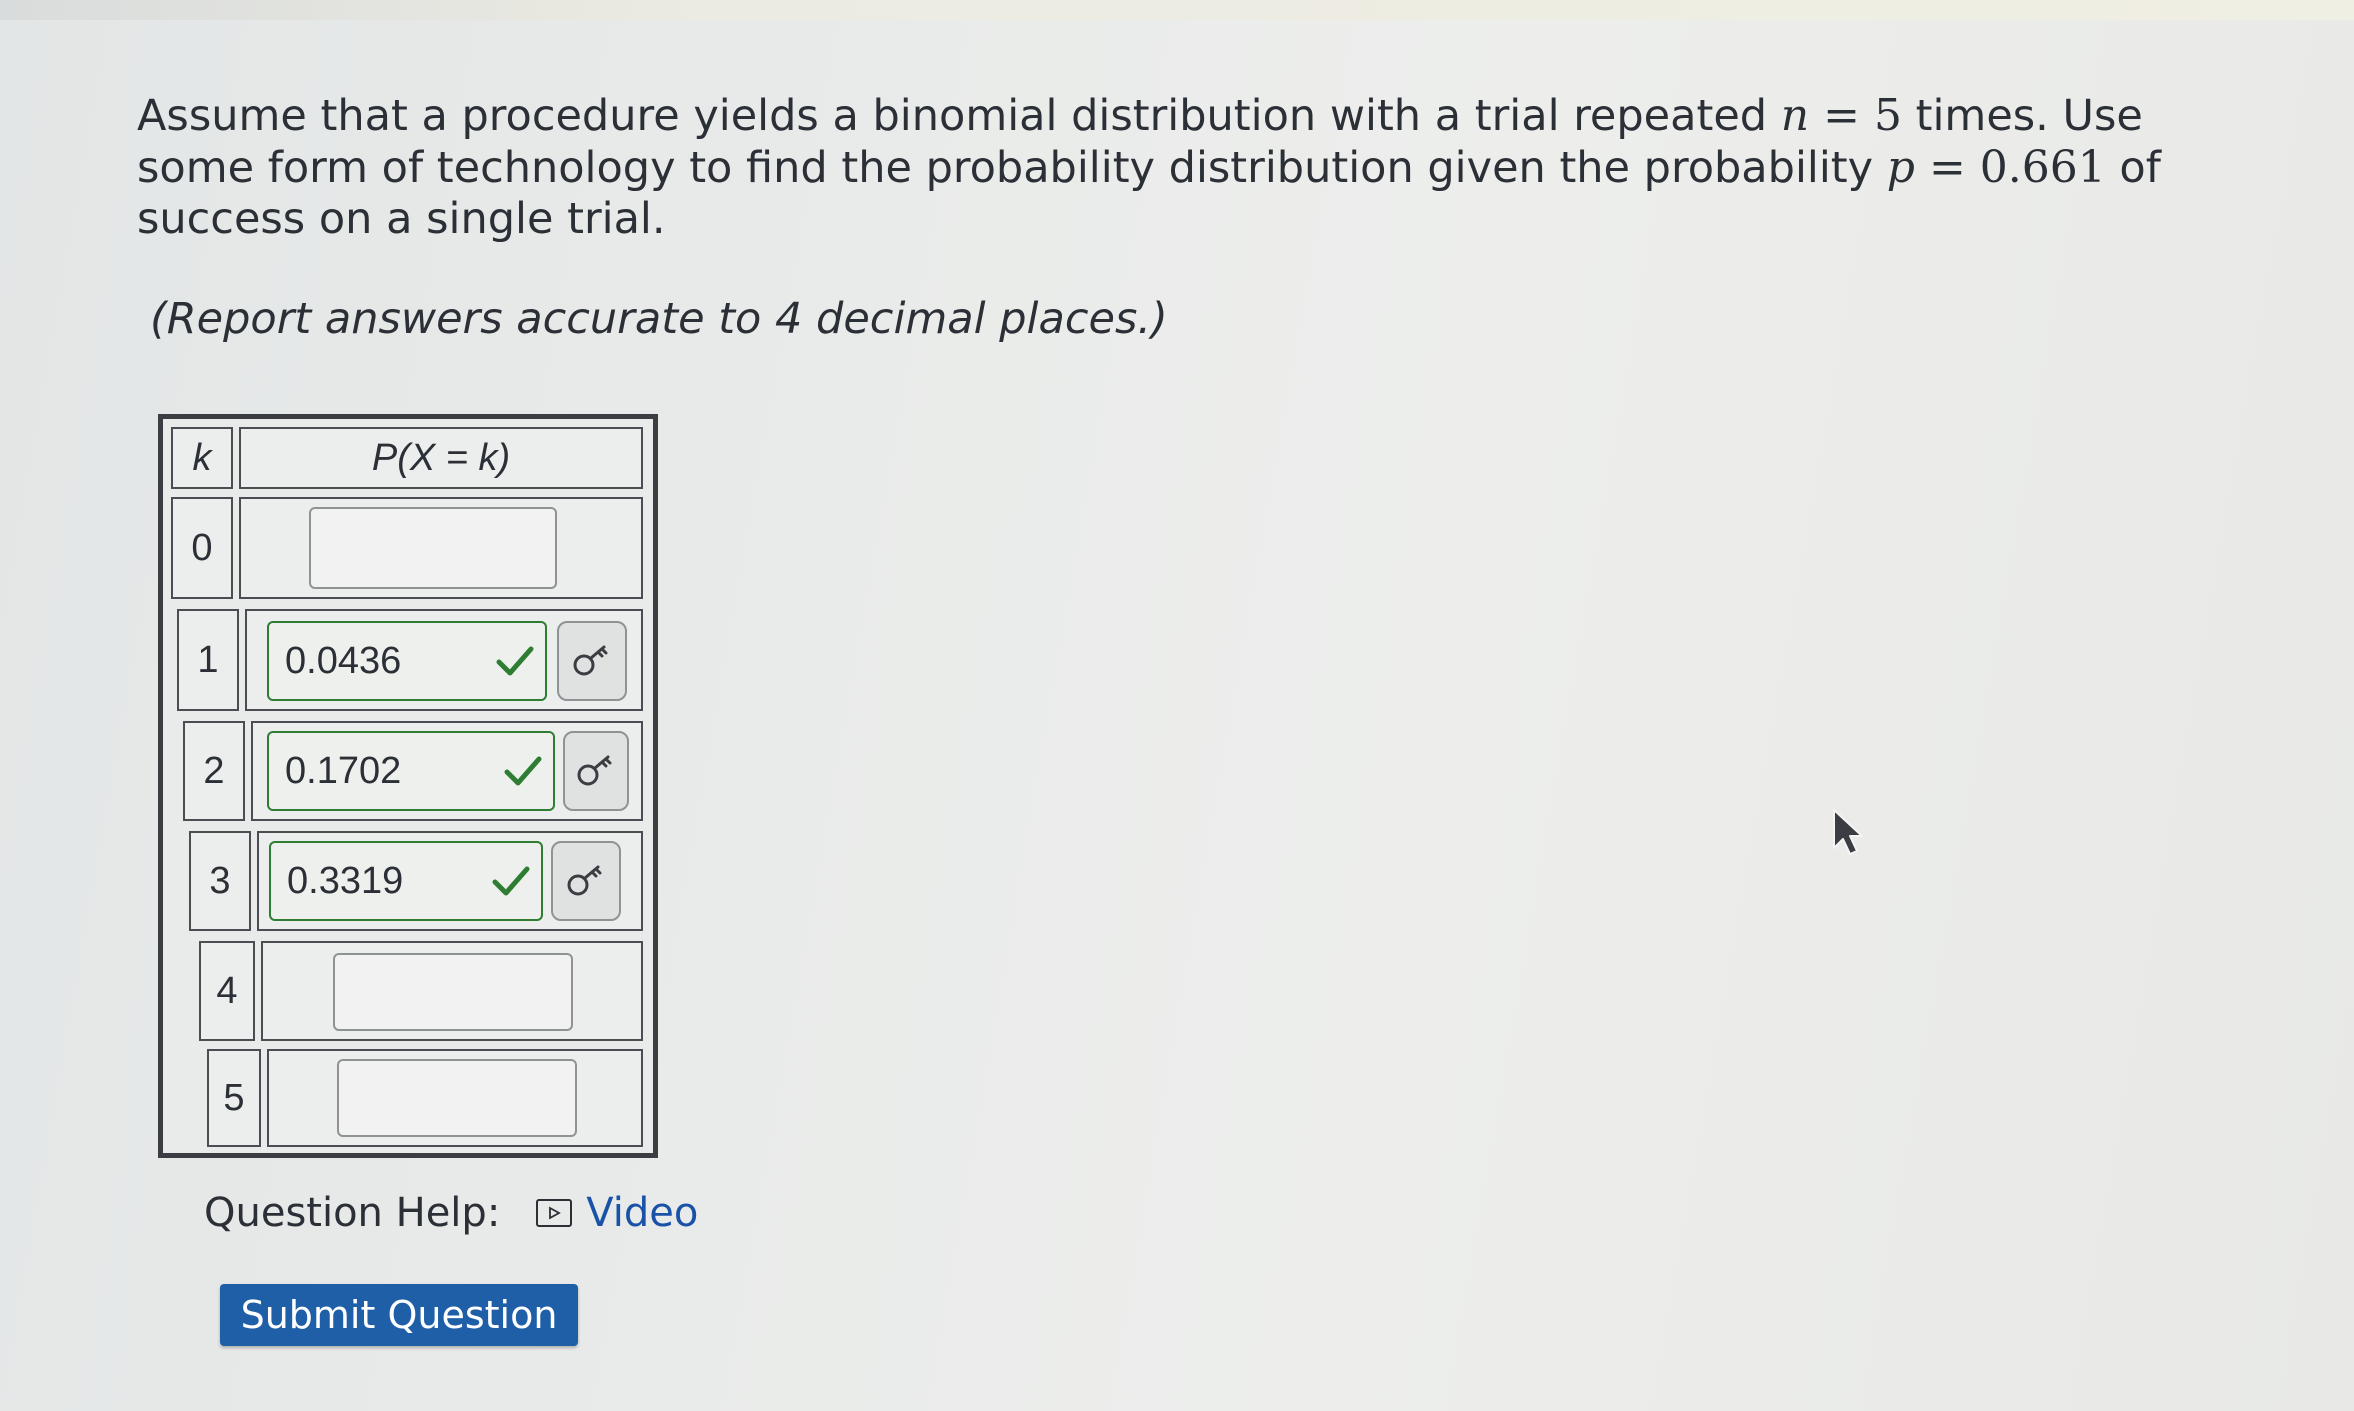  Describe the element at coordinates (220, 881) in the screenshot. I see `k-cell-3: 3` at that location.